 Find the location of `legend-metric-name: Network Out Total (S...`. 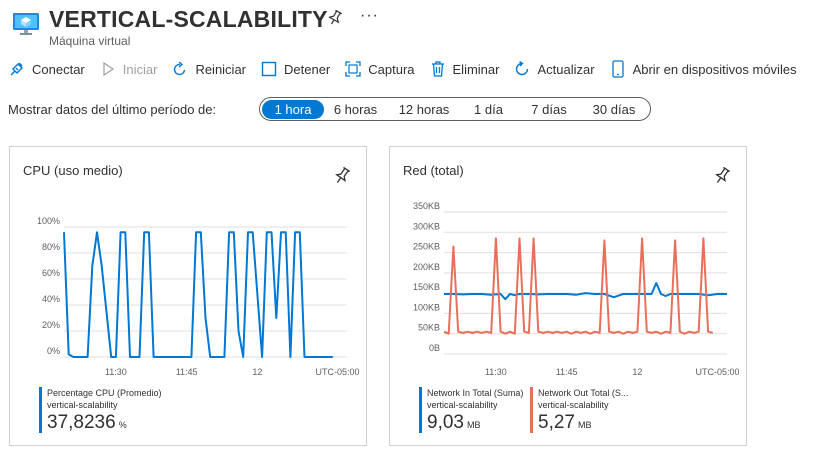

legend-metric-name: Network Out Total (S... is located at coordinates (583, 393).